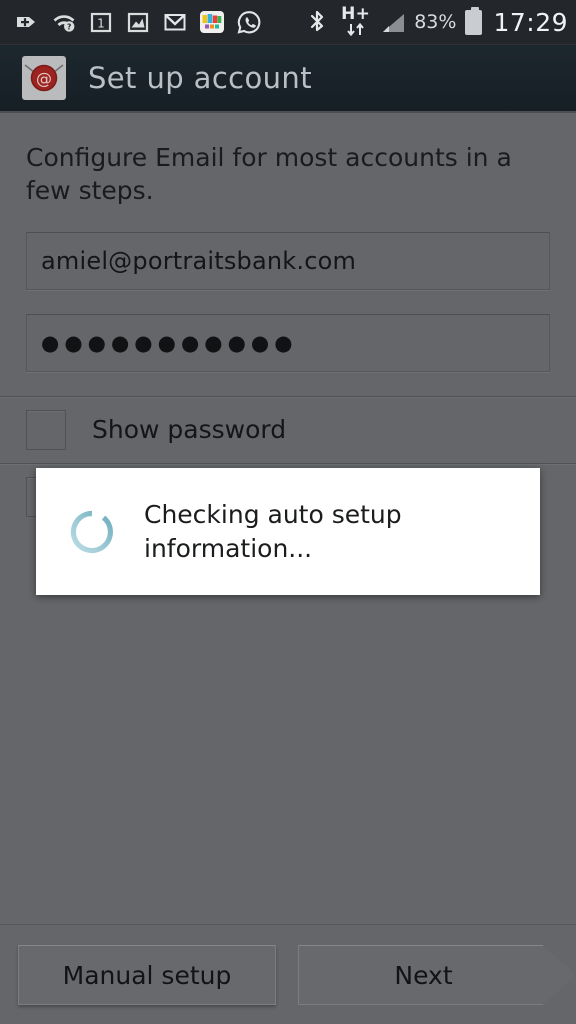 Image resolution: width=576 pixels, height=1024 pixels. Describe the element at coordinates (92, 532) in the screenshot. I see `loading-spinner` at that location.